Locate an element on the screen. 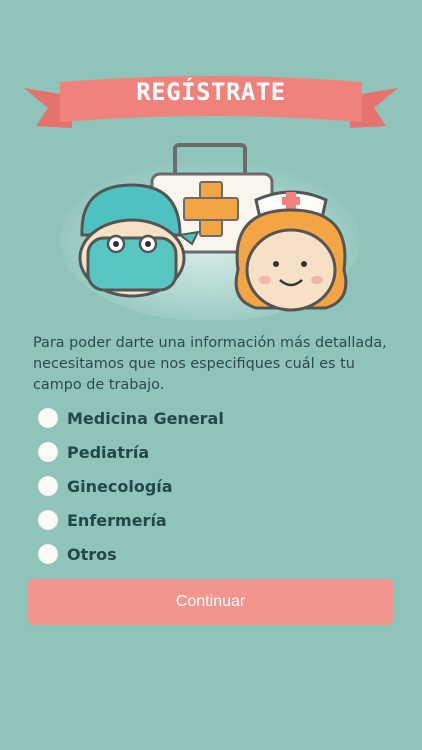 The image size is (422, 750). option-label: Enfermería is located at coordinates (117, 520).